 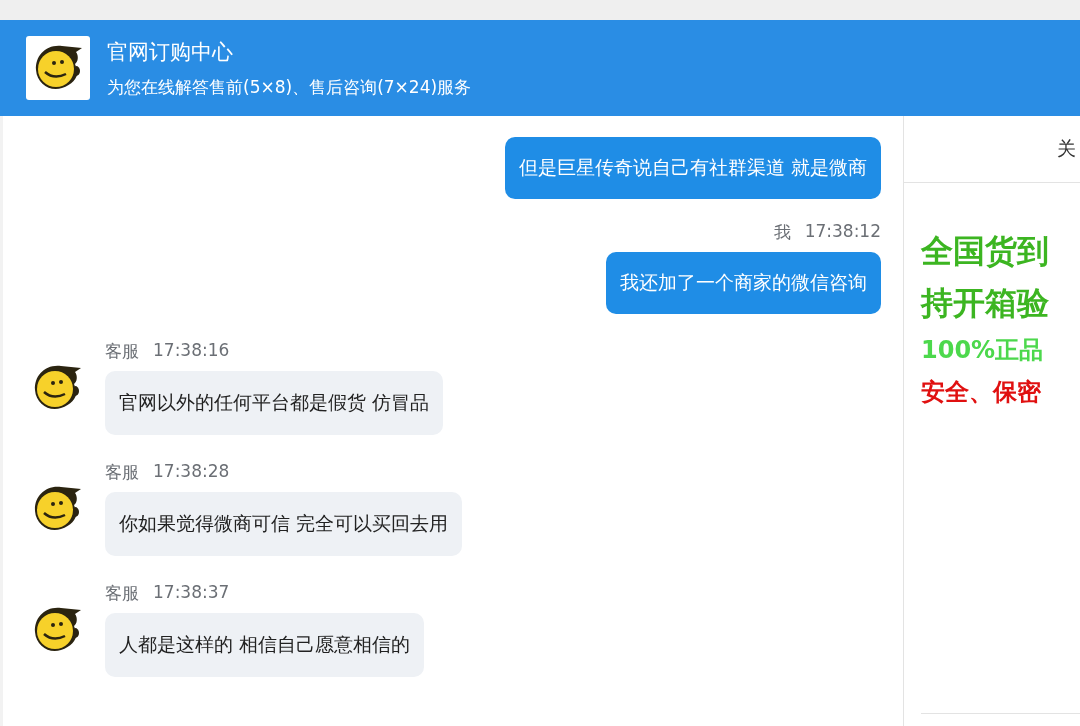 I want to click on promo-text: 持开箱验, so click(x=985, y=303).